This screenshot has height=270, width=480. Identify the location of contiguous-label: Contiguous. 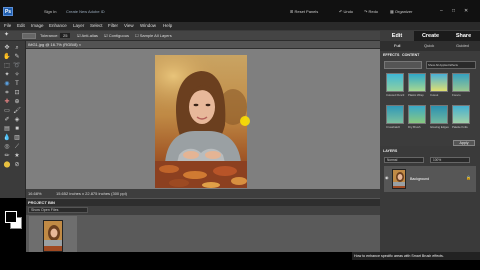
(118, 35).